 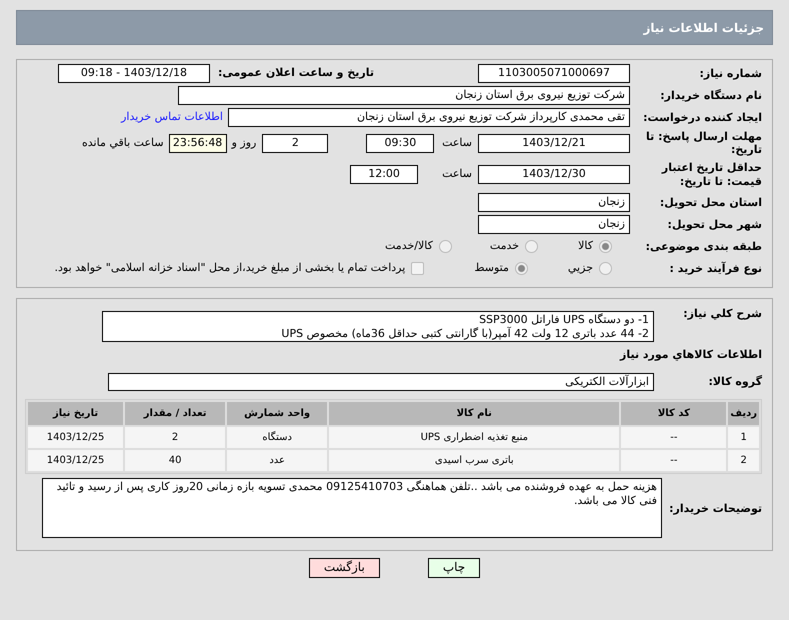 What do you see at coordinates (400, 143) in the screenshot?
I see `input-field: 09:30` at bounding box center [400, 143].